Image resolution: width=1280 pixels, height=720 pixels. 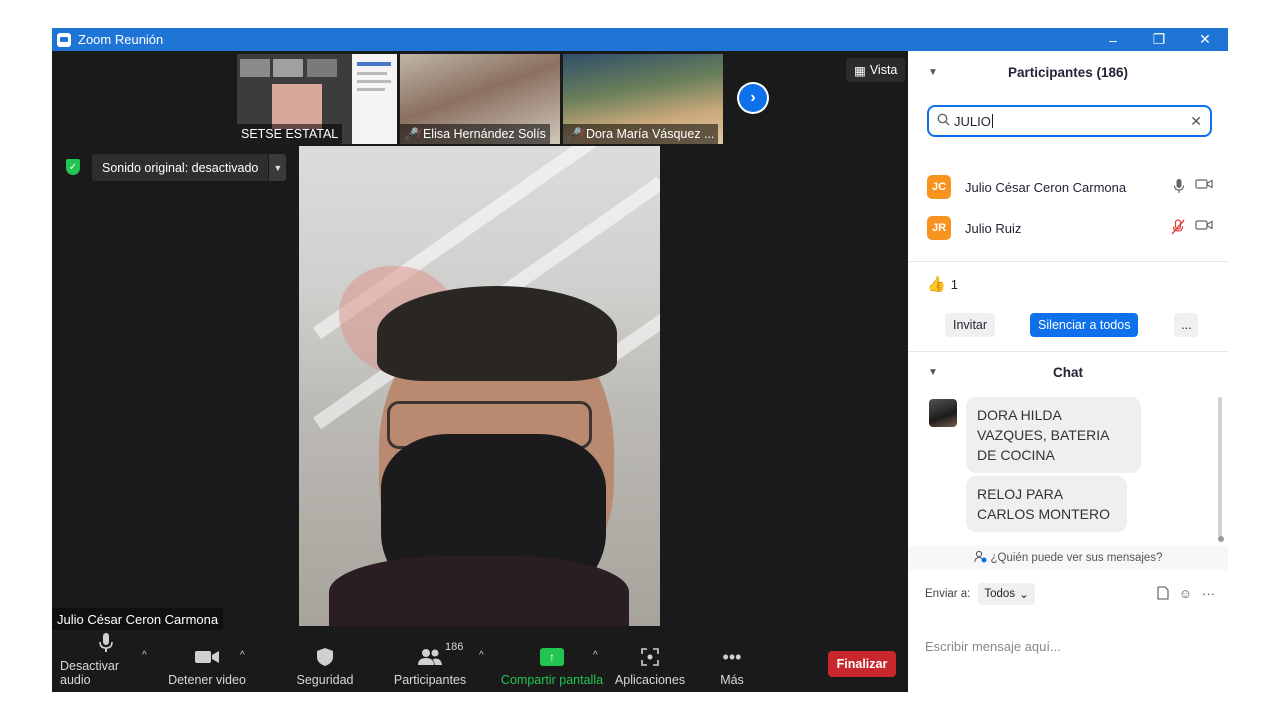 What do you see at coordinates (993, 228) in the screenshot?
I see `participant-name: Julio Ruiz` at bounding box center [993, 228].